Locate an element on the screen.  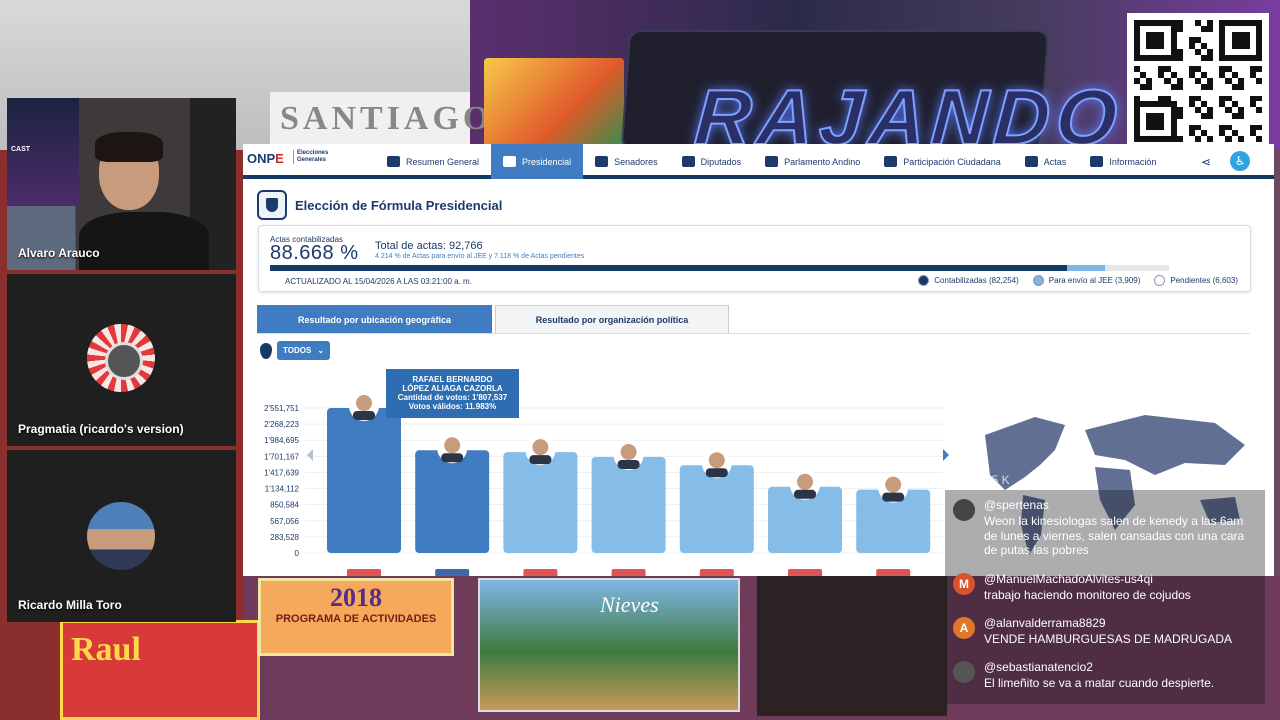
nav-item-parlamento-andino: Parlamento Andino is located at coordinates (812, 161).